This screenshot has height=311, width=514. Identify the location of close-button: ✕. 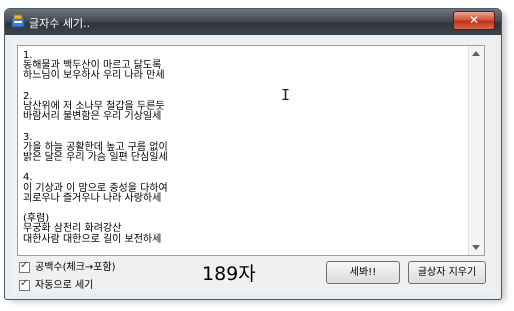
(474, 20).